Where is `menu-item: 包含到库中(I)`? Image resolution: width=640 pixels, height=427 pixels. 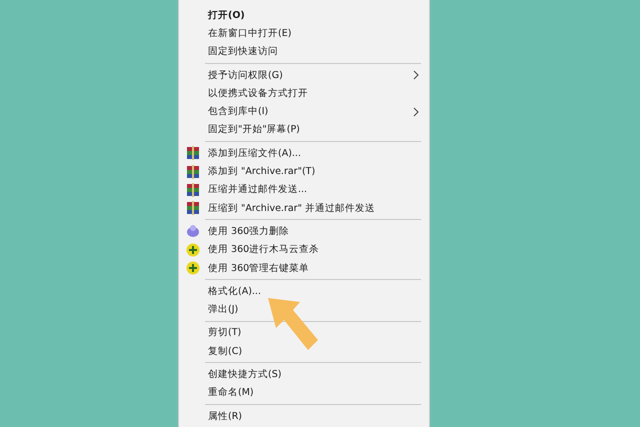 menu-item: 包含到库中(I) is located at coordinates (304, 111).